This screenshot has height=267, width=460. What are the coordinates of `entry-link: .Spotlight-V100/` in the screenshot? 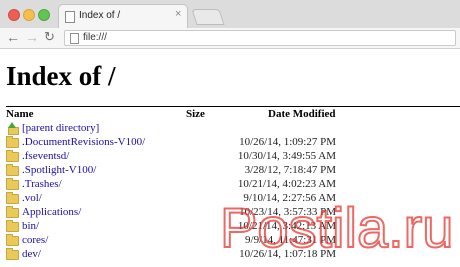 It's located at (59, 170).